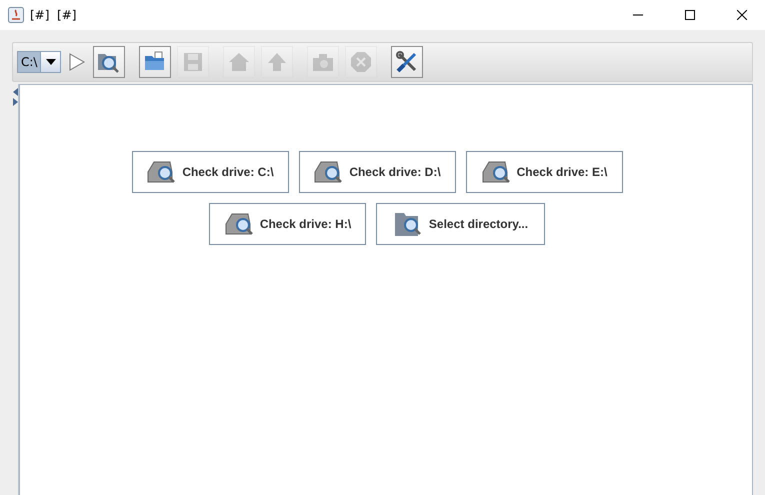  I want to click on play-icon, so click(77, 62).